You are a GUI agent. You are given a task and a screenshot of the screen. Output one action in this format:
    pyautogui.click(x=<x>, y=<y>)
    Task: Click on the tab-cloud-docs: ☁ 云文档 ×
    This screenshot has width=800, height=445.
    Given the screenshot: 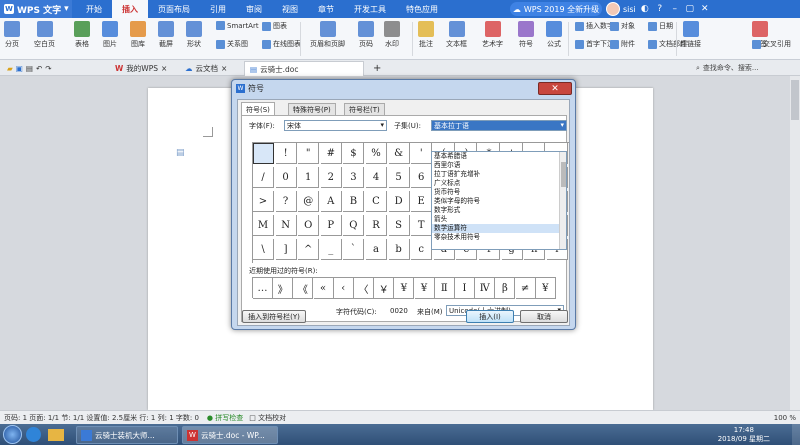 What is the action you would take?
    pyautogui.click(x=206, y=68)
    